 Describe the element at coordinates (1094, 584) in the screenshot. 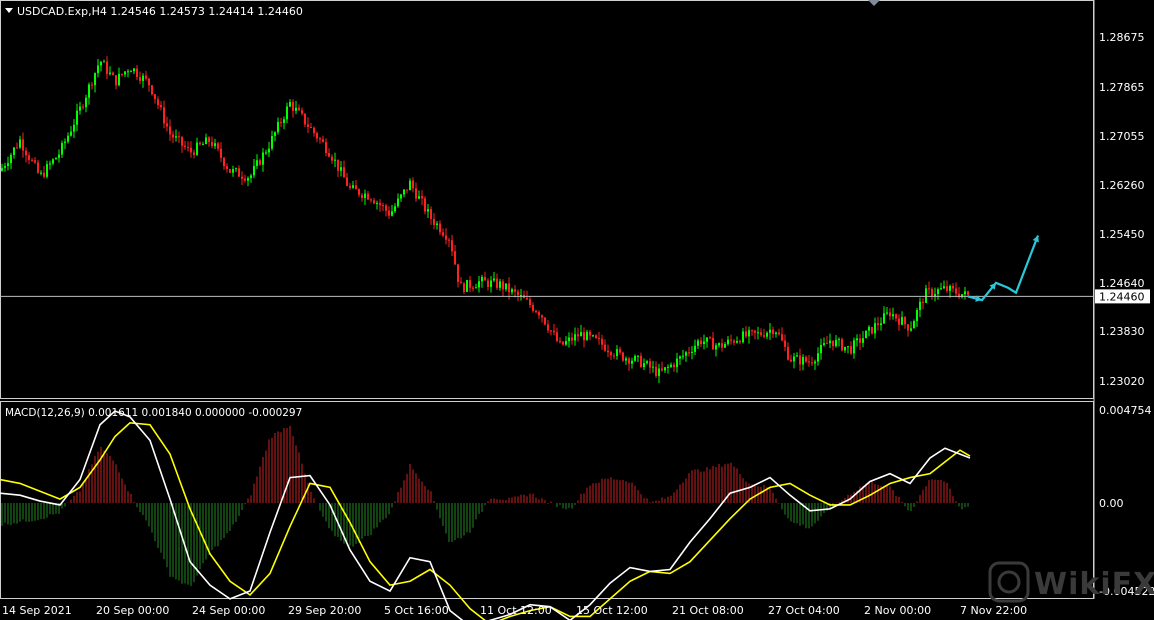

I see `watermark-text: WikiFX` at that location.